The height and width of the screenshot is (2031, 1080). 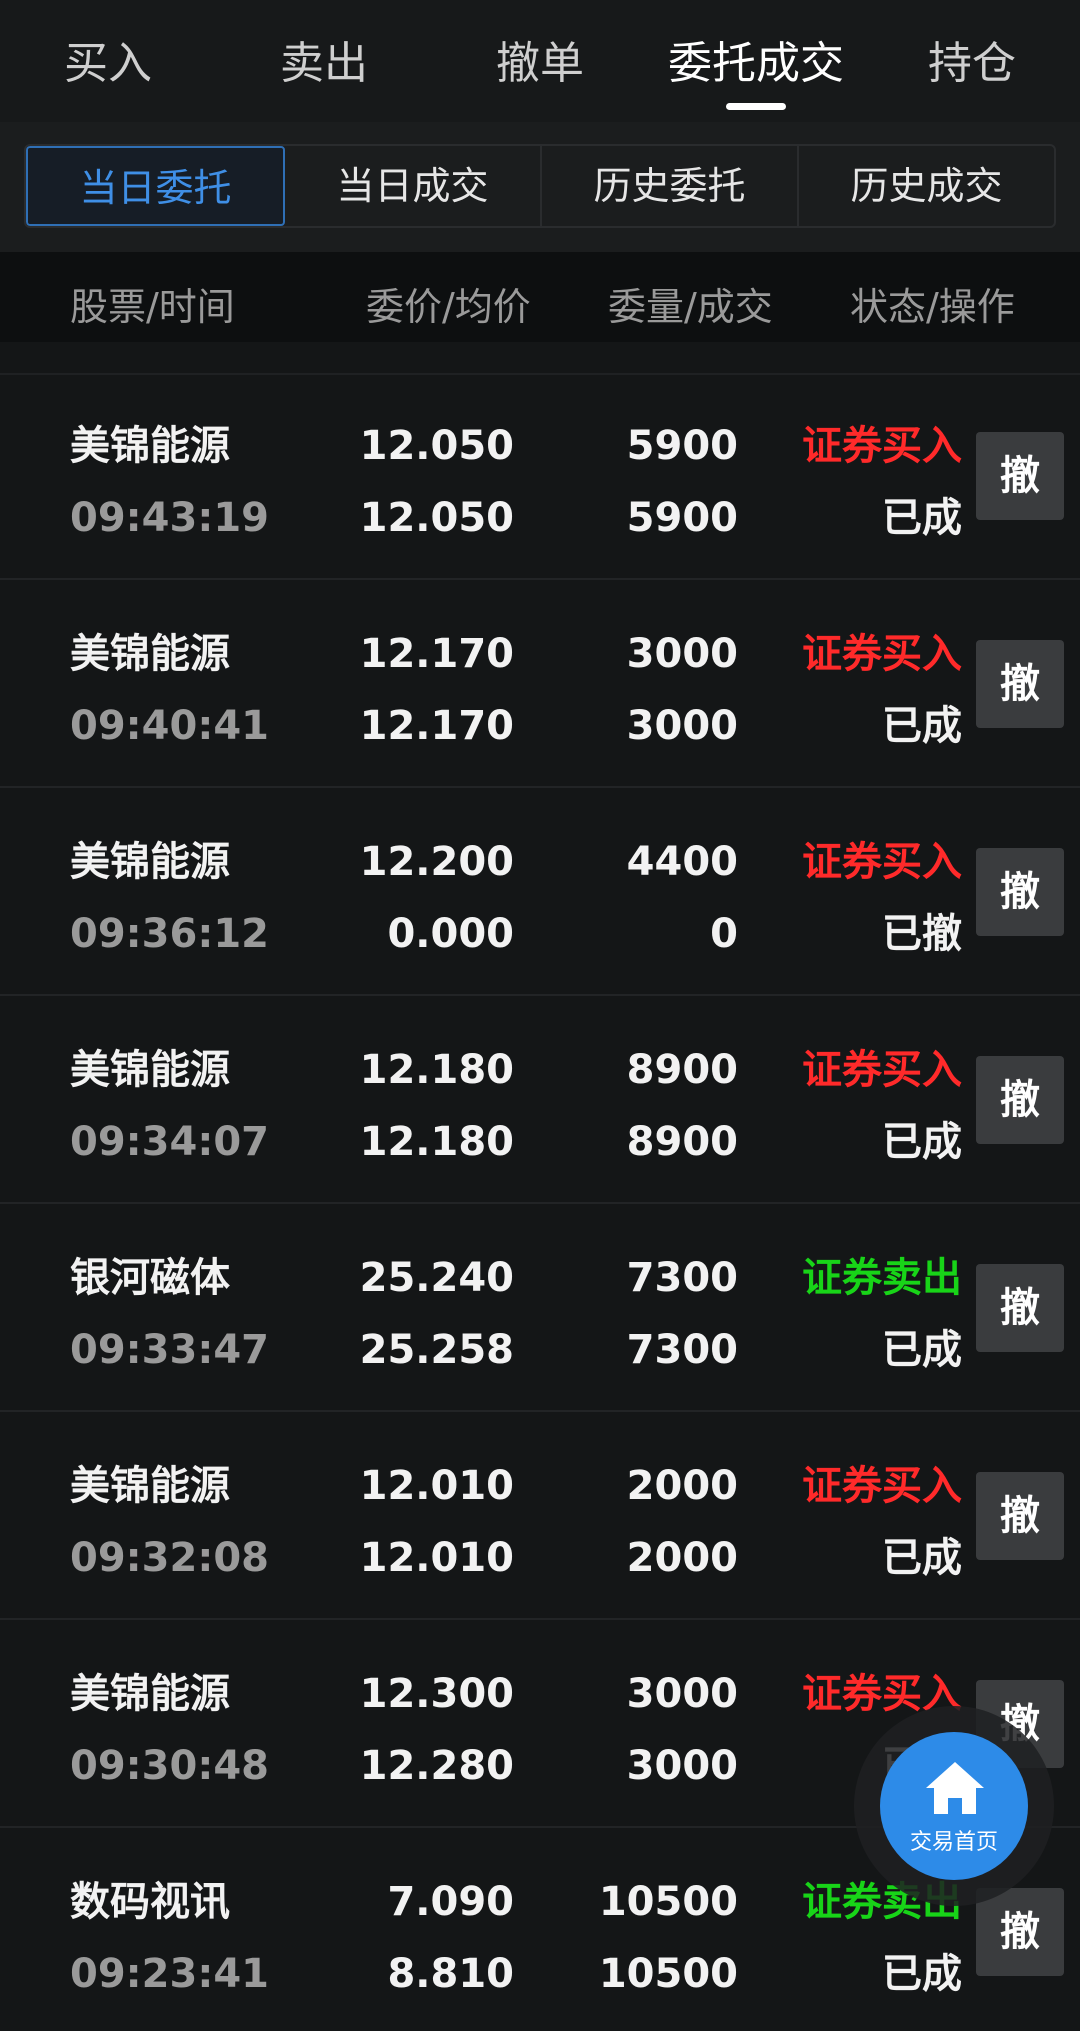 What do you see at coordinates (436, 1558) in the screenshot?
I see `avg-price: 12.010` at bounding box center [436, 1558].